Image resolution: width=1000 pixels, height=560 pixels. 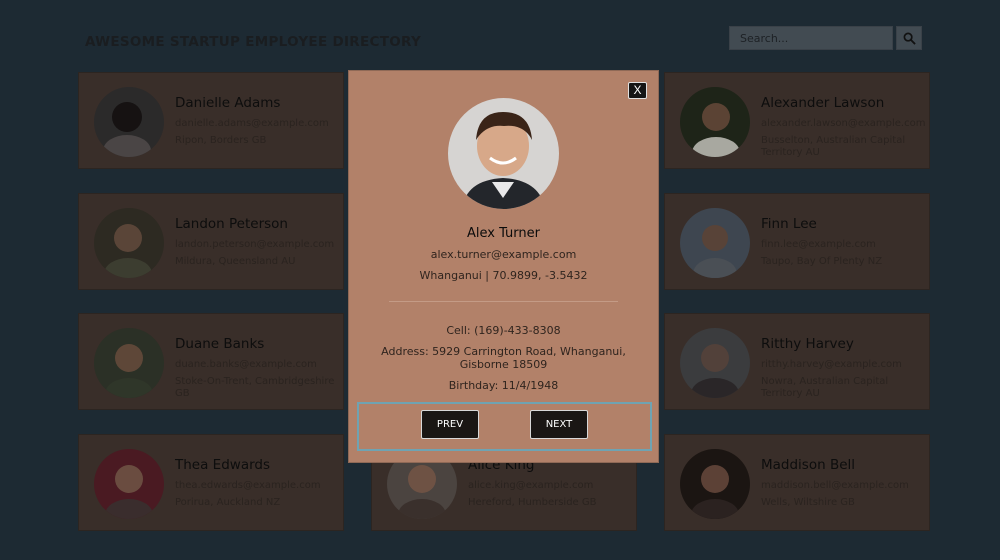 What do you see at coordinates (808, 502) in the screenshot?
I see `employee-location: Wells, Wiltshire GB` at bounding box center [808, 502].